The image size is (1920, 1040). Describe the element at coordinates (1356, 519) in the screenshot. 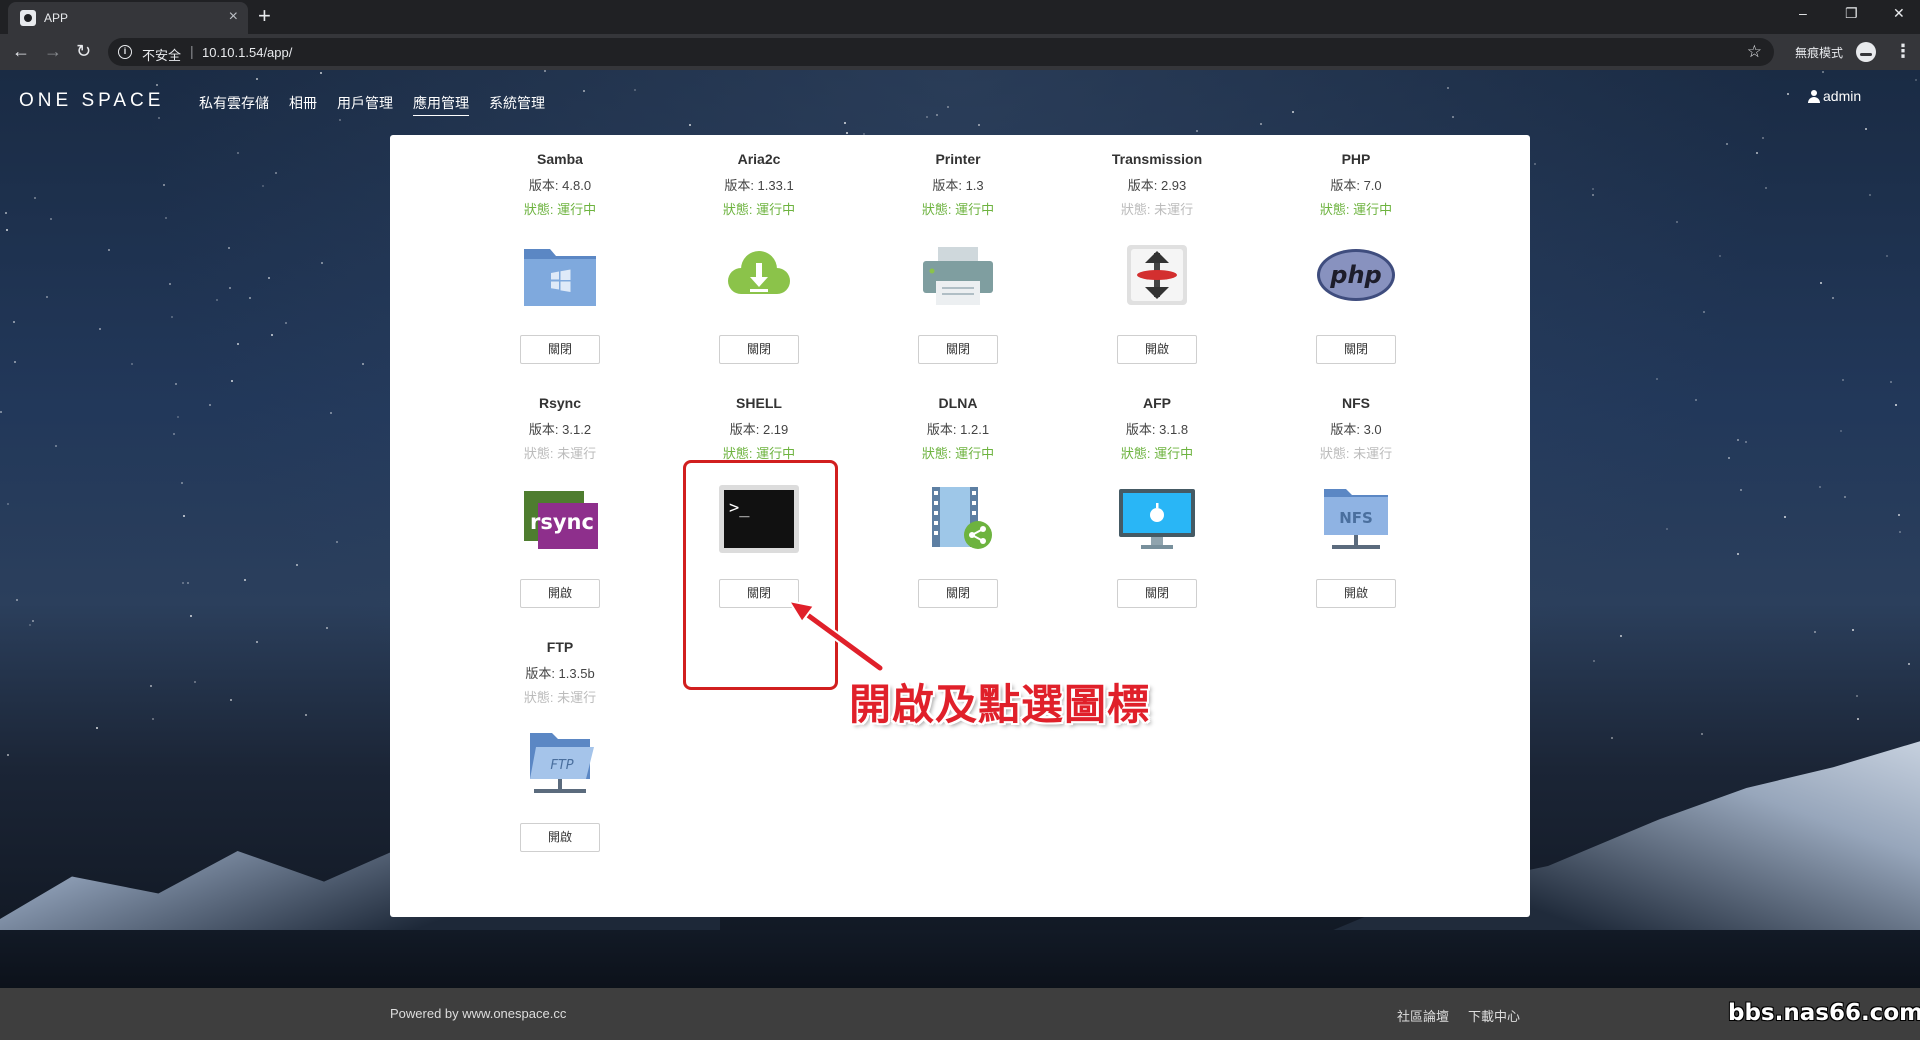

I see `nfs-folder-icon: NFS` at that location.